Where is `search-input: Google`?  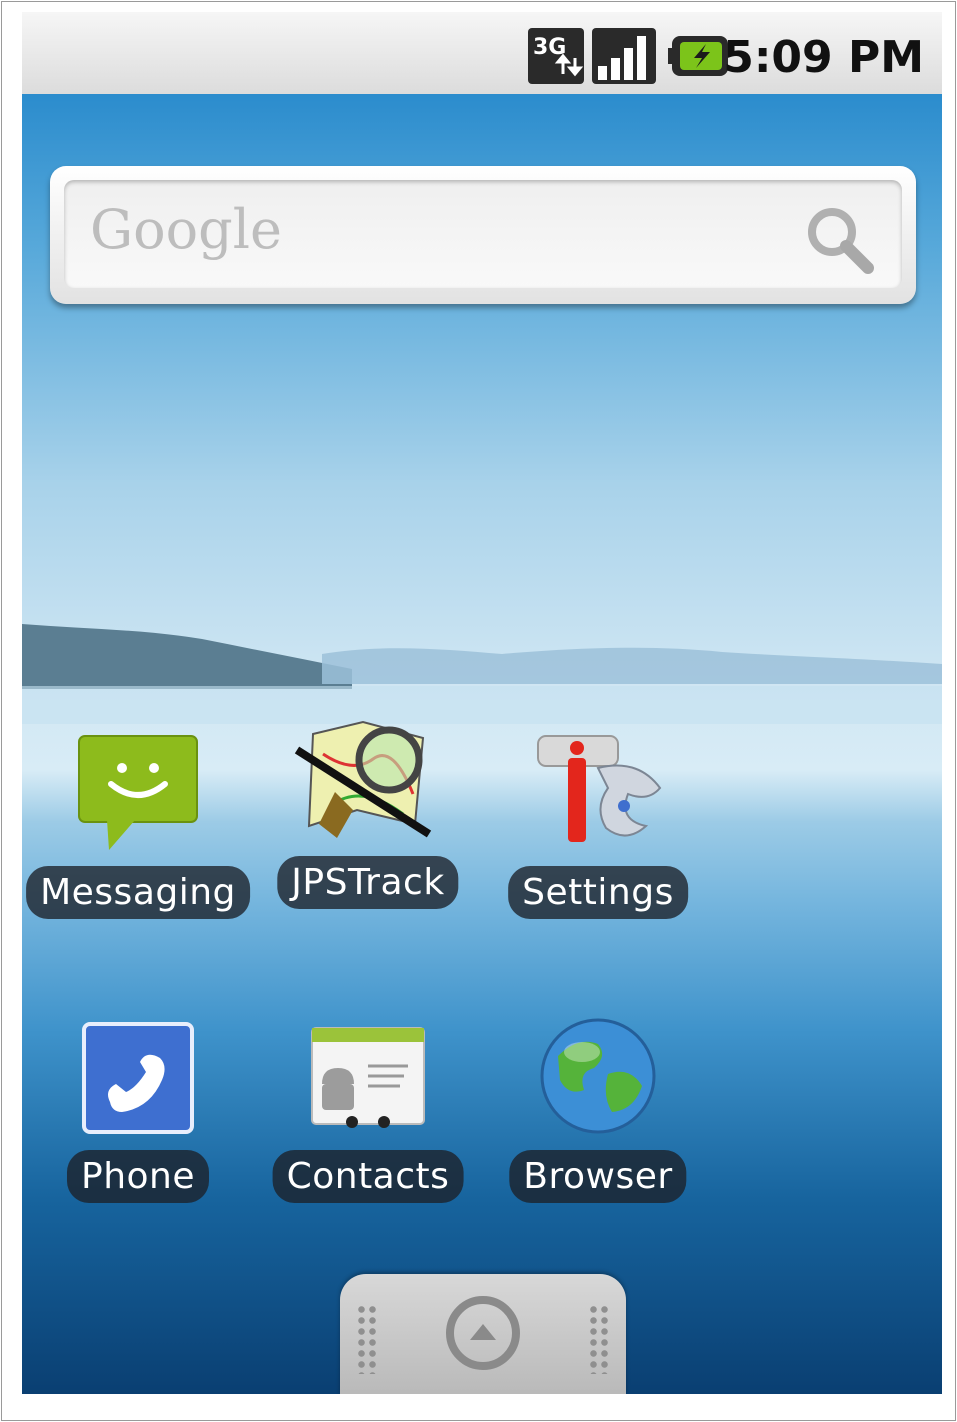
search-input: Google is located at coordinates (483, 234).